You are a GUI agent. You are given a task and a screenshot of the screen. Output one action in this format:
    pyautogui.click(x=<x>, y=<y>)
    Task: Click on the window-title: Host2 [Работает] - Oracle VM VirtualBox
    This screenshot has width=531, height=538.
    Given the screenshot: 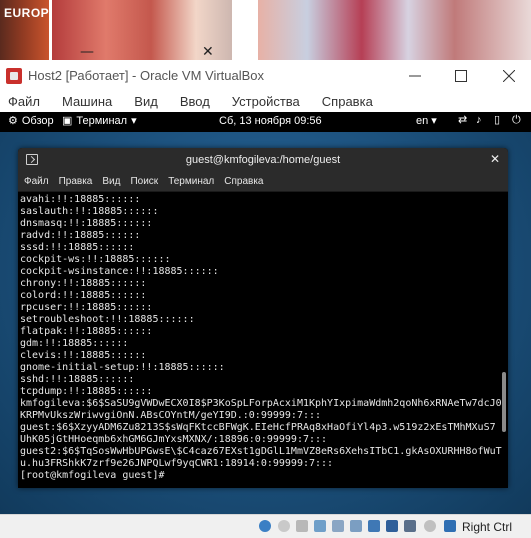 What is the action you would take?
    pyautogui.click(x=146, y=75)
    